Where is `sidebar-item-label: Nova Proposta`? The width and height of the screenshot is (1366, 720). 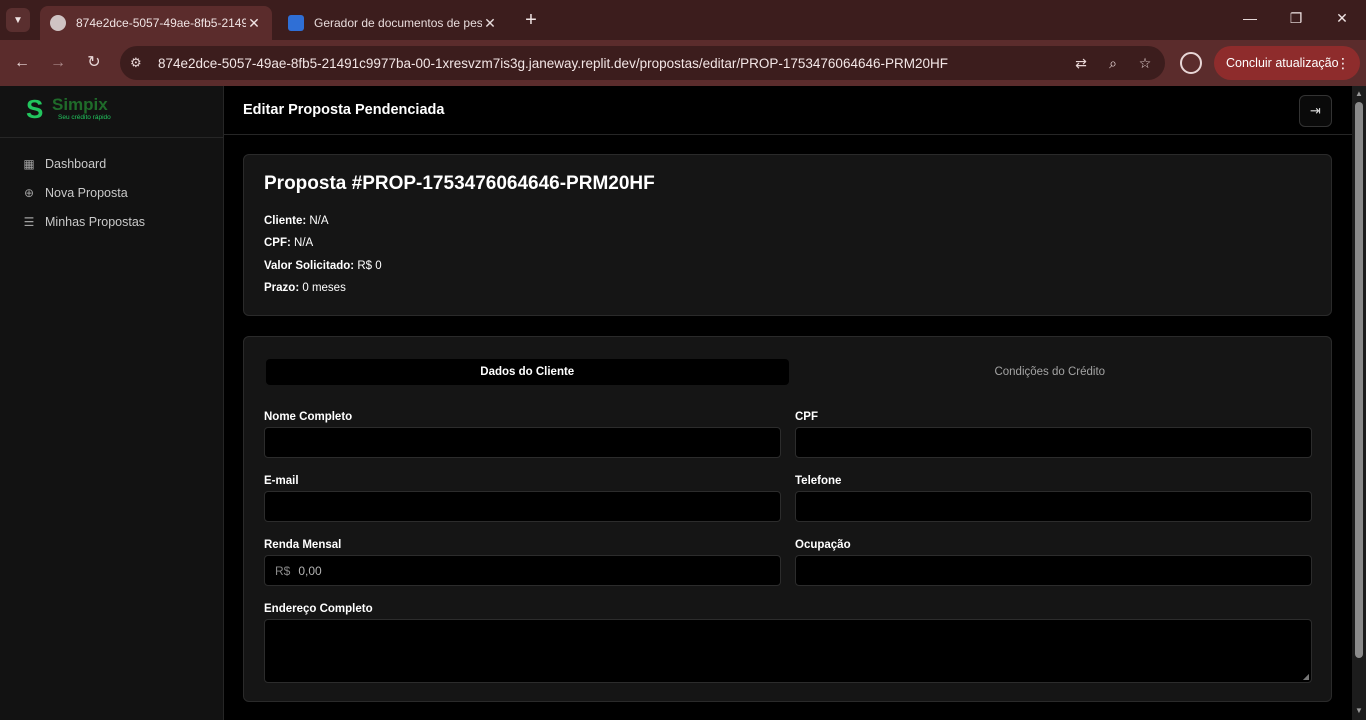 sidebar-item-label: Nova Proposta is located at coordinates (86, 193).